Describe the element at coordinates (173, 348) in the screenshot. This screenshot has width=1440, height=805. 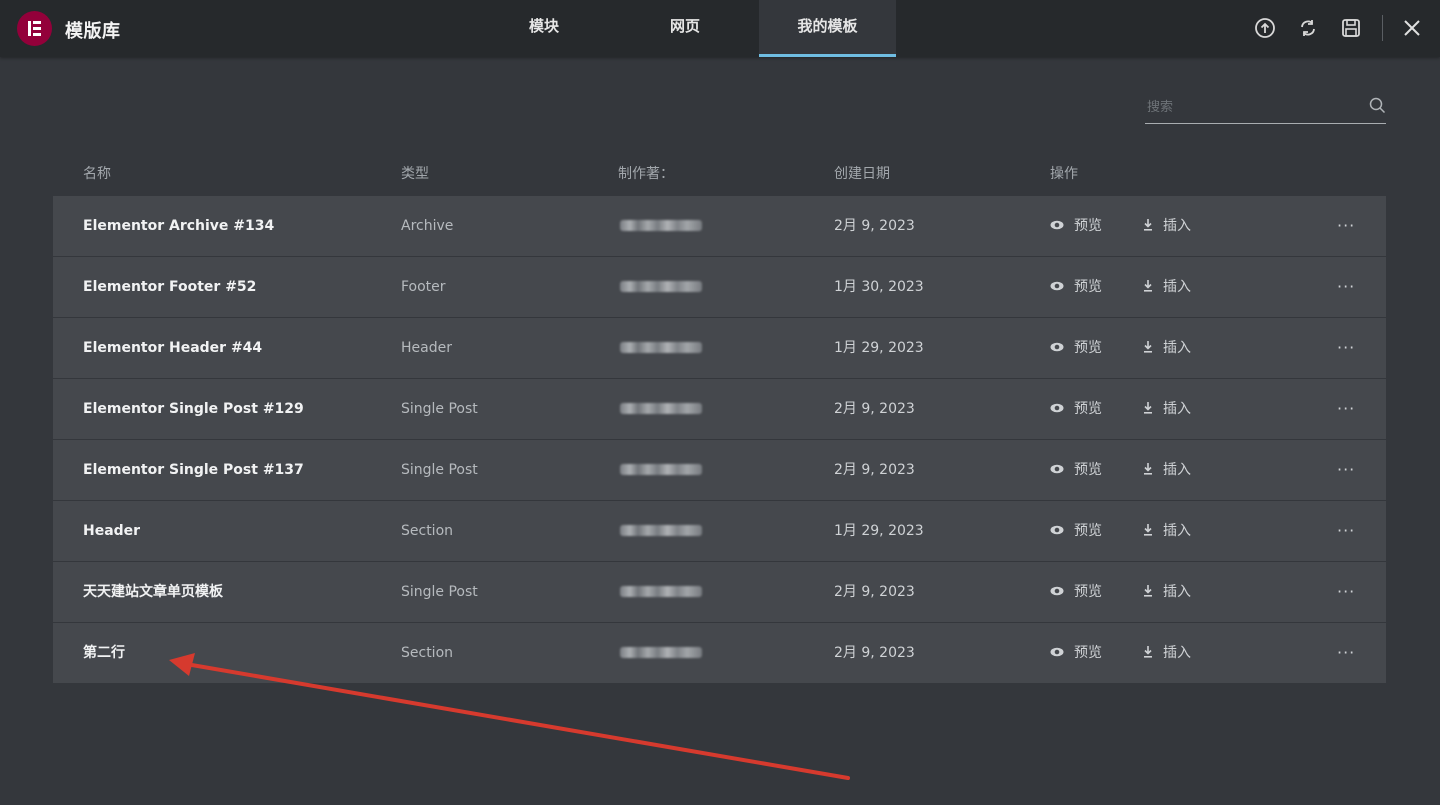
I see `template-name: Elementor Header #44` at that location.